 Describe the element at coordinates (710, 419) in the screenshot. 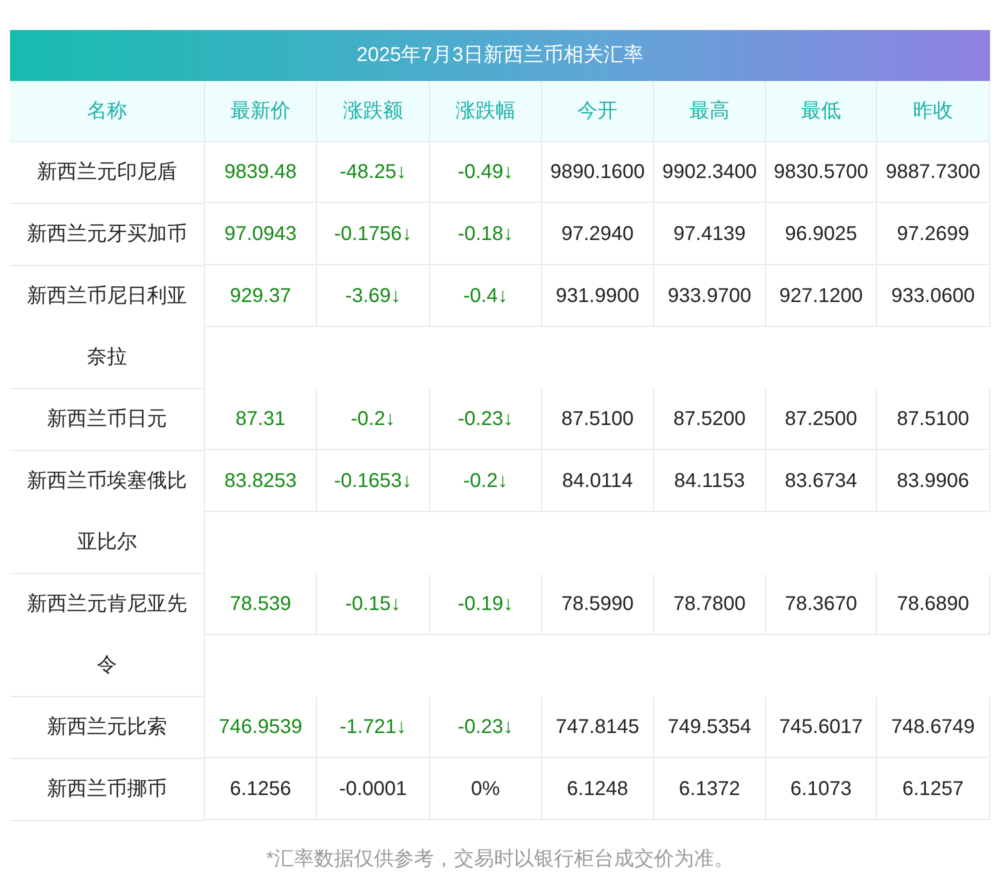

I see `table-cell: 87.5200` at that location.